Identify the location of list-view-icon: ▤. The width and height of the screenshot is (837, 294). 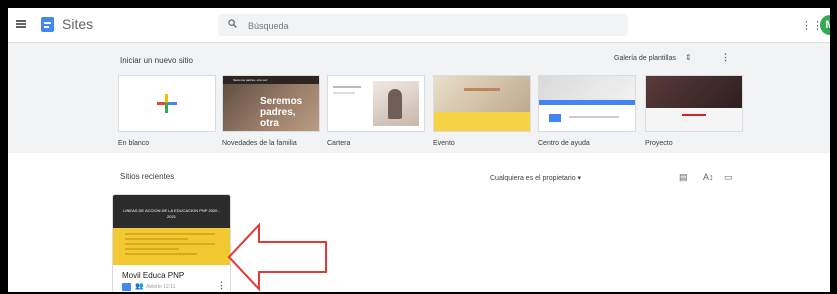
(683, 177).